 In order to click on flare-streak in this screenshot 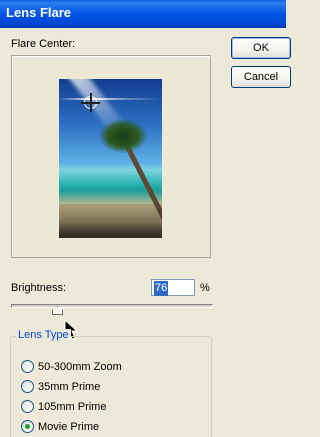, I will do `click(110, 99)`.